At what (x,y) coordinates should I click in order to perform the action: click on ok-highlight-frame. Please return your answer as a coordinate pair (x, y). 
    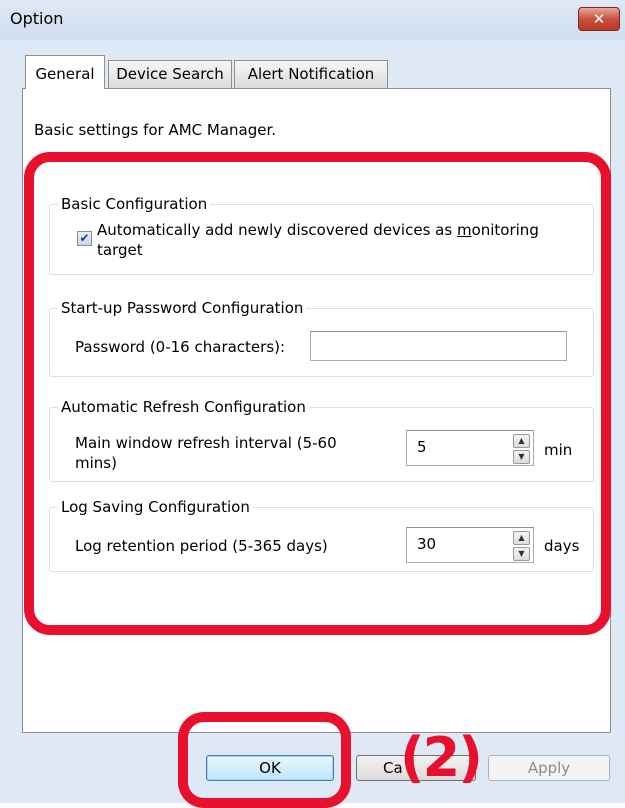
    Looking at the image, I should click on (264, 760).